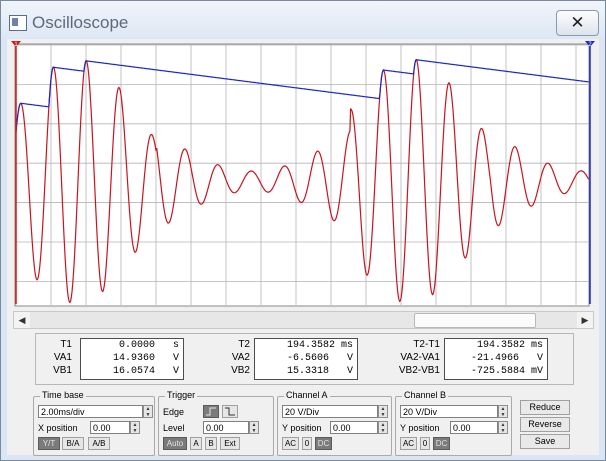 This screenshot has width=606, height=461. Describe the element at coordinates (73, 443) in the screenshot. I see `mode-ba-button: B/A` at that location.